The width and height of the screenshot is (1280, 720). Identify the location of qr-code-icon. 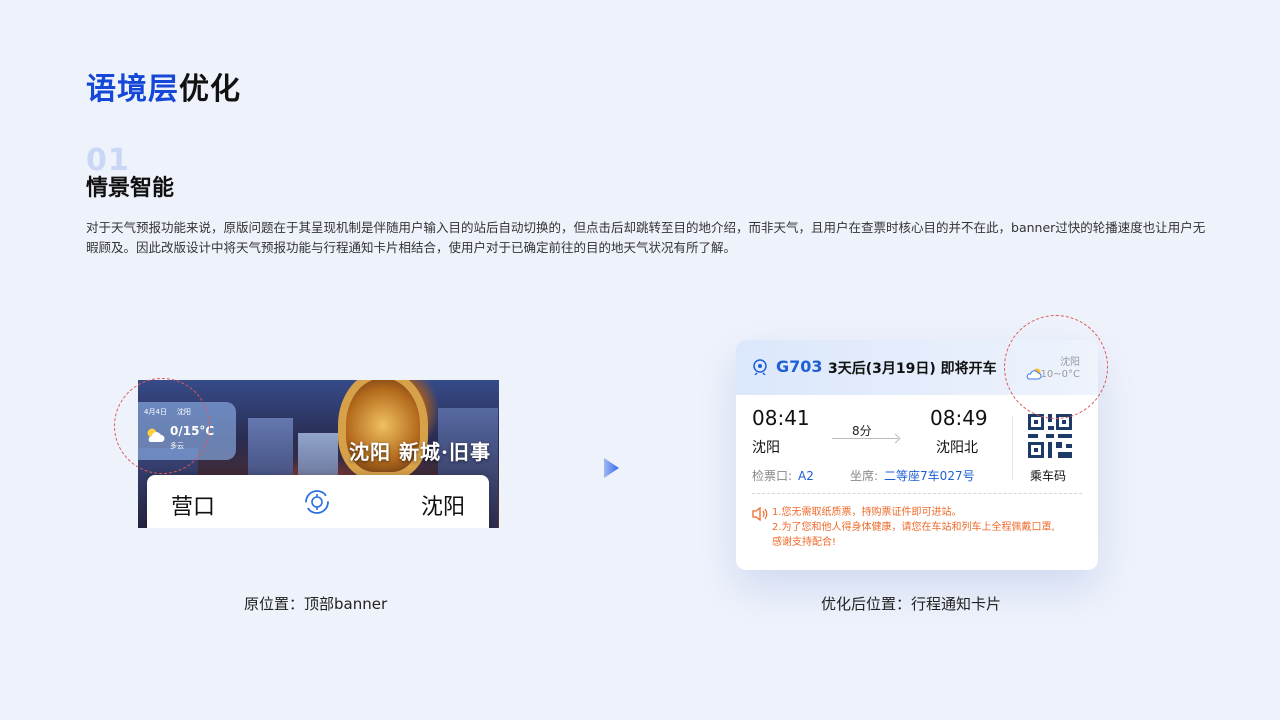
(1050, 436).